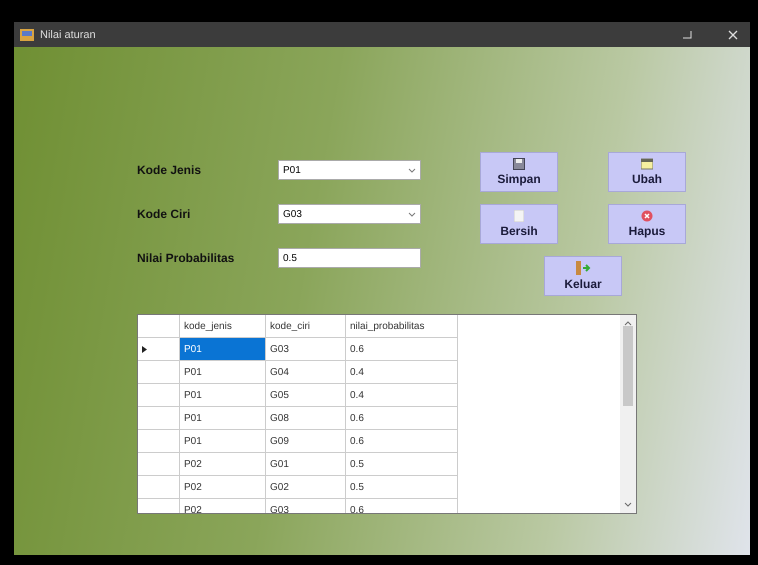  What do you see at coordinates (68, 34) in the screenshot?
I see `window-title: Nilai aturan` at bounding box center [68, 34].